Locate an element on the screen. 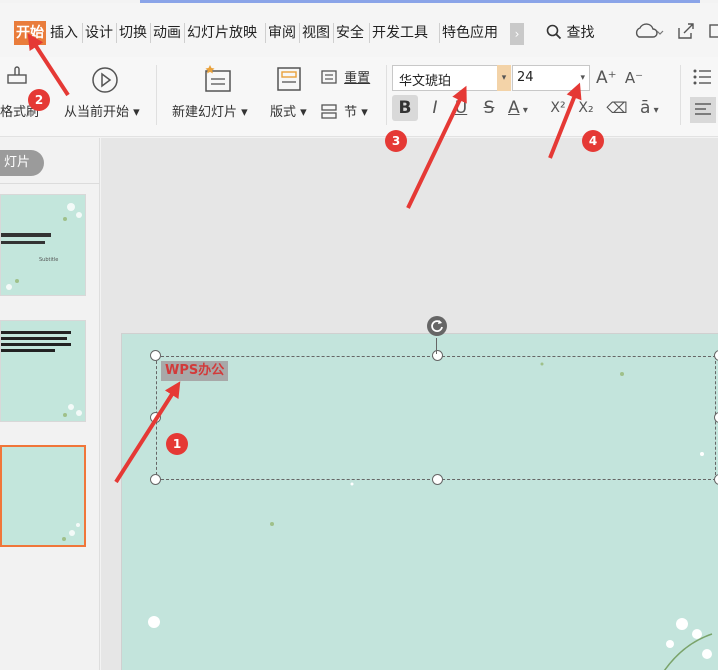 Image resolution: width=718 pixels, height=670 pixels. decrease-font-button: A⁻ is located at coordinates (634, 78).